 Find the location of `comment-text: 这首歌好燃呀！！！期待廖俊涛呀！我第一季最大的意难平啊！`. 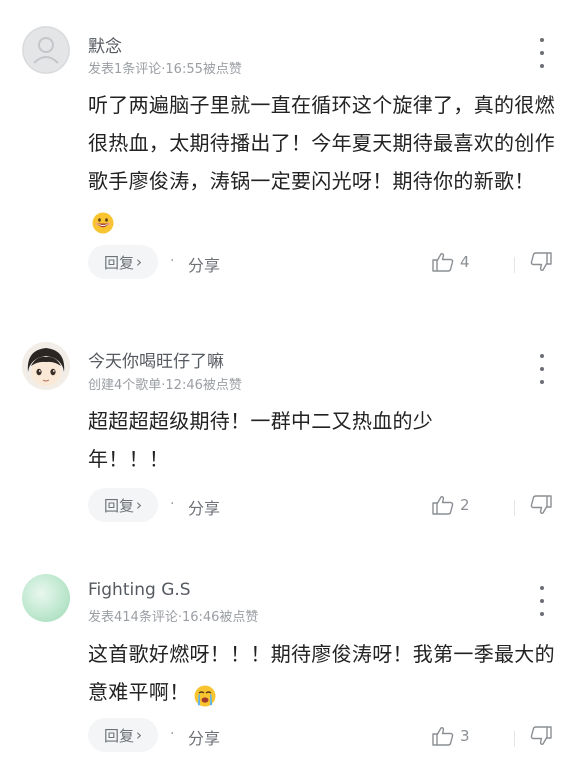

comment-text: 这首歌好燃呀！！！期待廖俊涛呀！我第一季最大的意难平啊！ is located at coordinates (321, 673).